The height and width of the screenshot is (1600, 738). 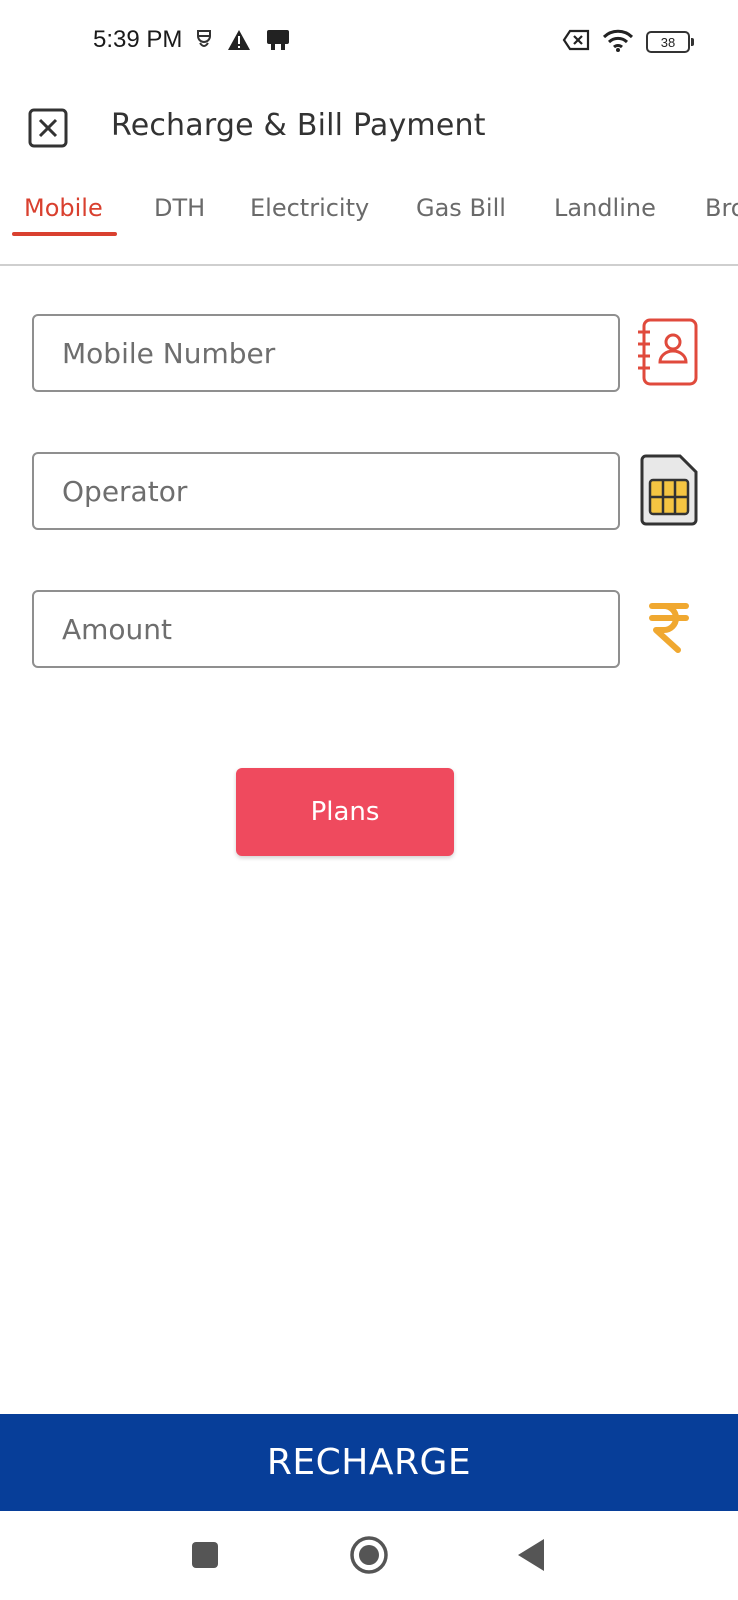 I want to click on back-icon, so click(x=531, y=1555).